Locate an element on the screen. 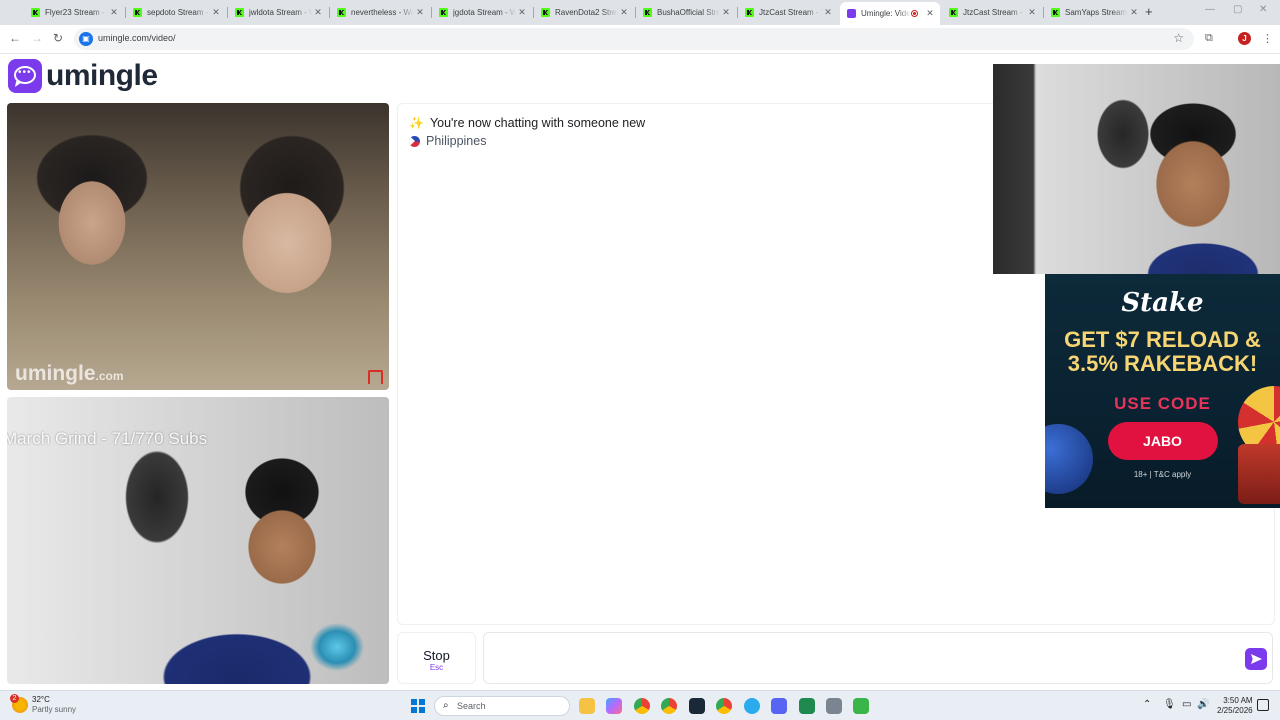 Image resolution: width=1280 pixels, height=720 pixels. copilot-icon is located at coordinates (614, 706).